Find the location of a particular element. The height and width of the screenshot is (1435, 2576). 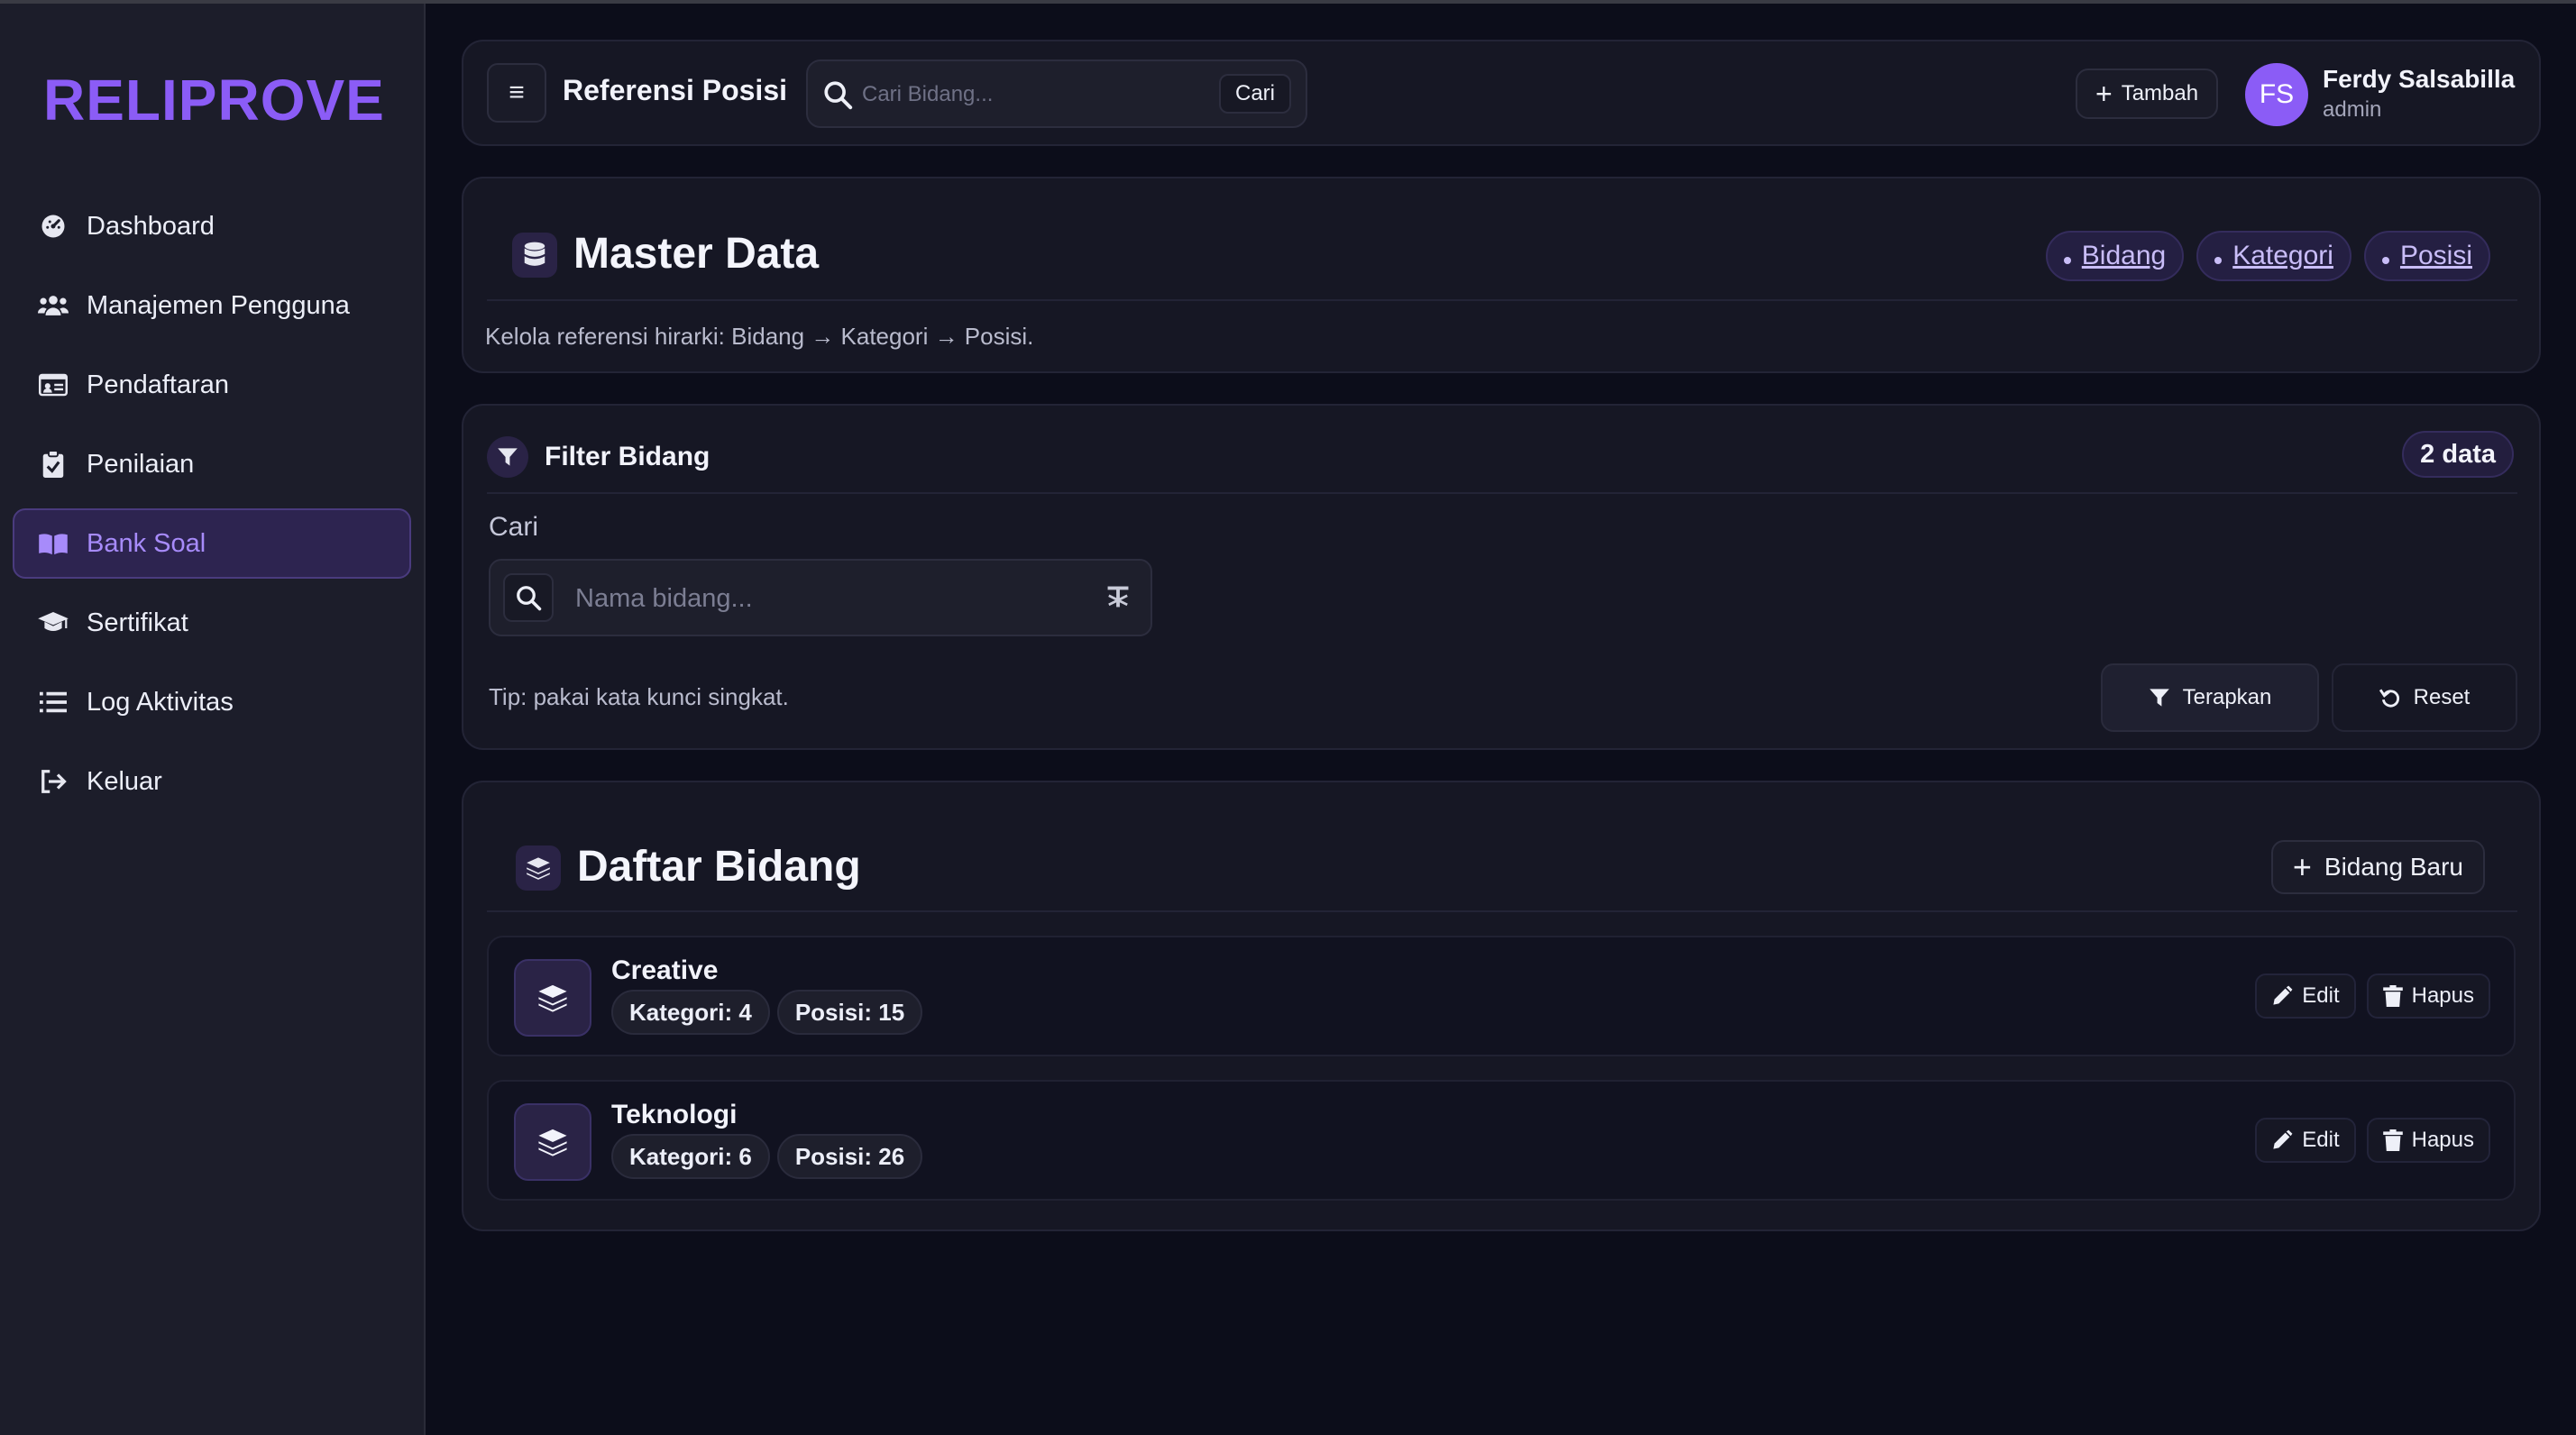

user-name: Ferdy Salsabilla is located at coordinates (2419, 79).